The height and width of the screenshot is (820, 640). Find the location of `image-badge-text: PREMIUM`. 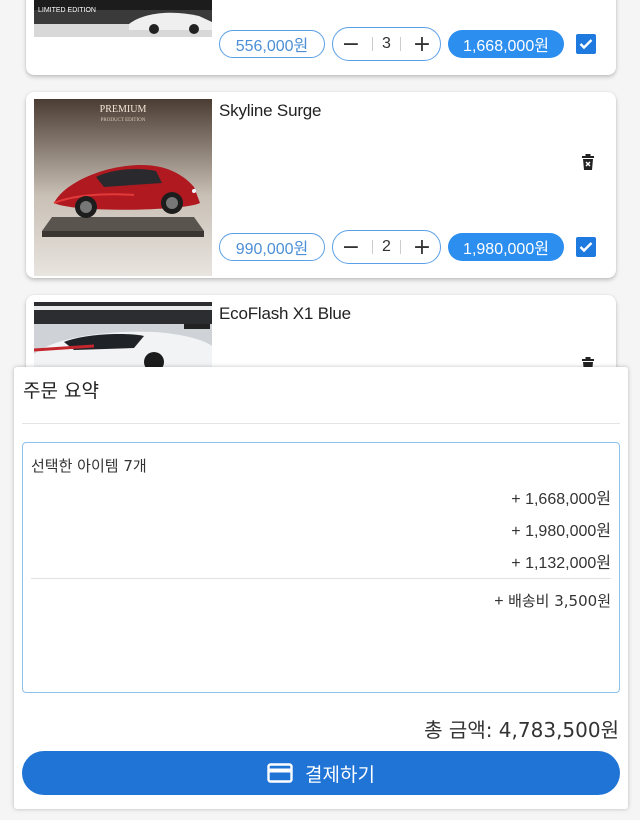

image-badge-text: PREMIUM is located at coordinates (123, 109).